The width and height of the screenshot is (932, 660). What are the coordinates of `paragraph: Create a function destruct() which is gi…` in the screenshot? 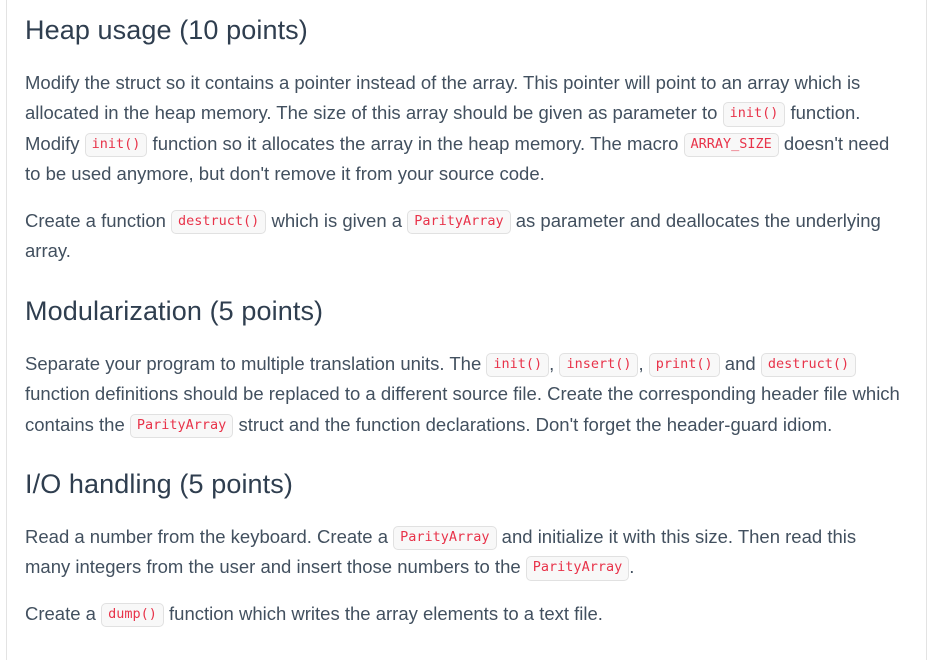 It's located at (453, 235).